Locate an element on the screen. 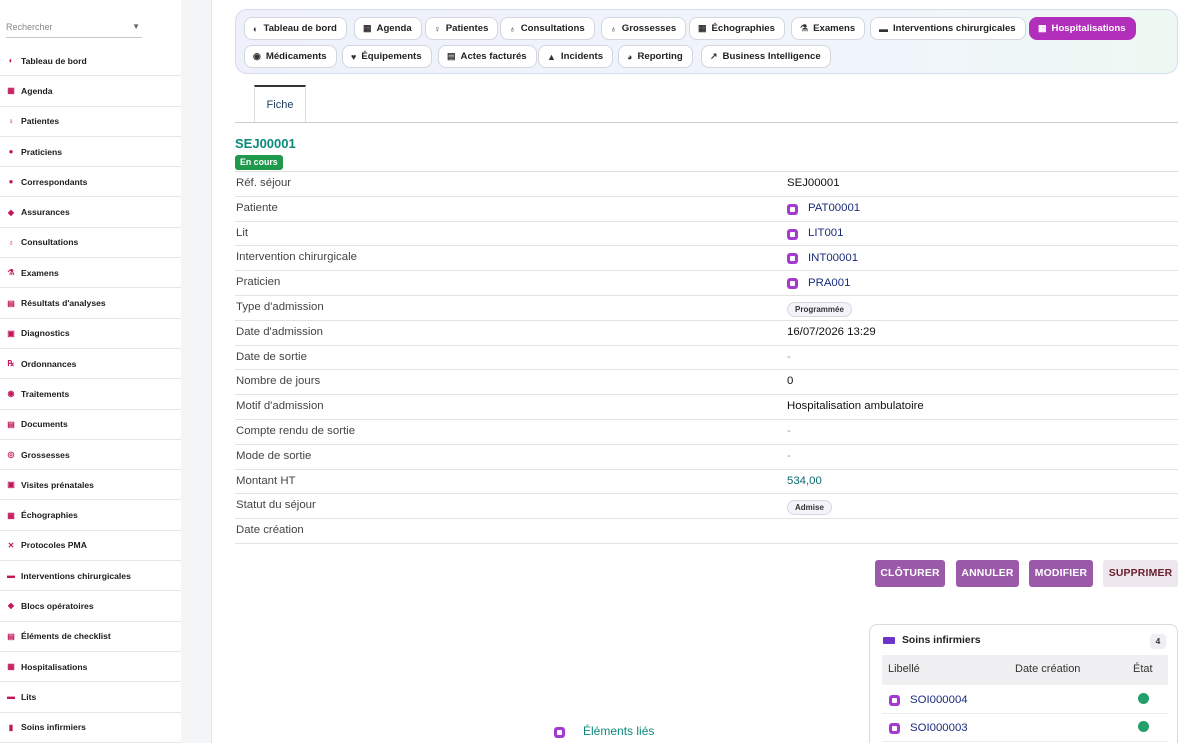  equipment-icon: ♥ is located at coordinates (354, 56).